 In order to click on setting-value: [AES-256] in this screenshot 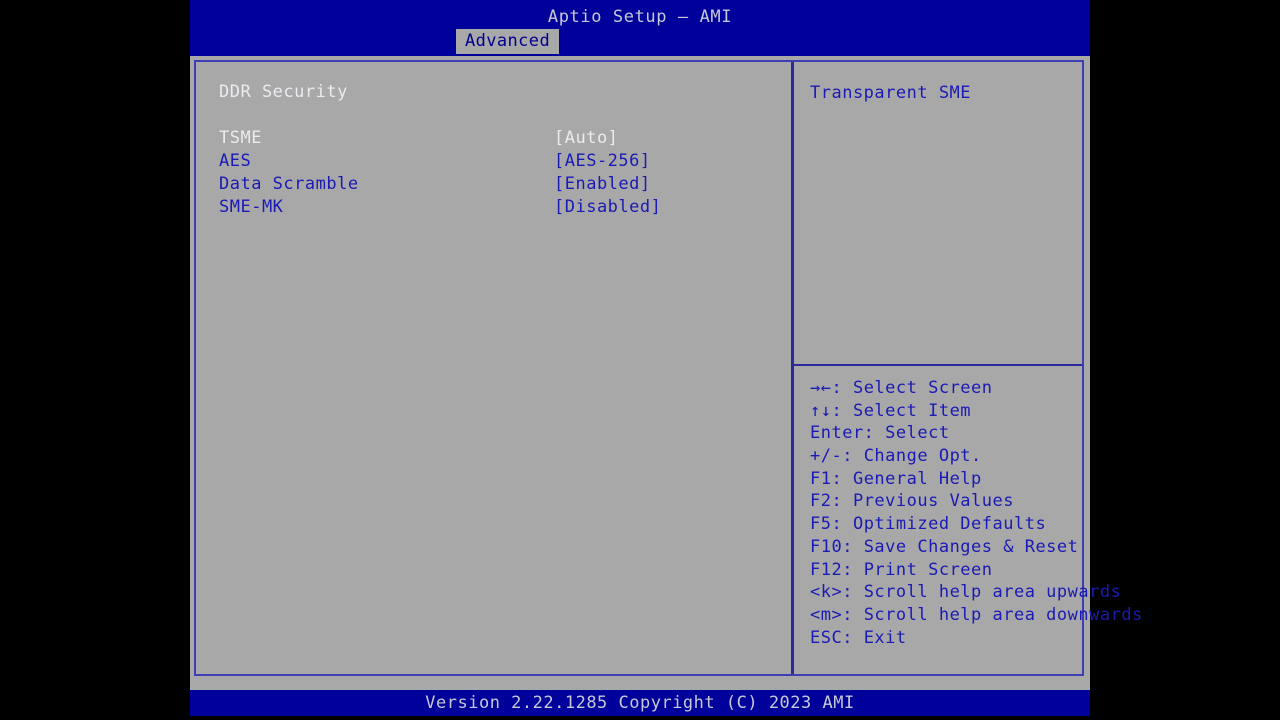, I will do `click(602, 161)`.